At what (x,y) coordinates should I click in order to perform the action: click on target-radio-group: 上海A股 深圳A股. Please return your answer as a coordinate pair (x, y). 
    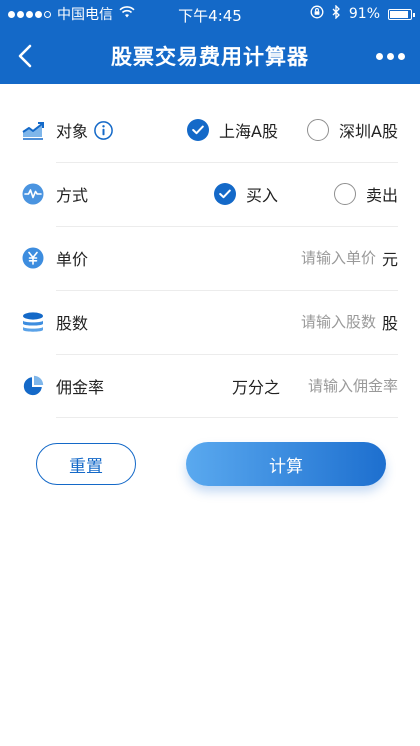
    Looking at the image, I should click on (292, 130).